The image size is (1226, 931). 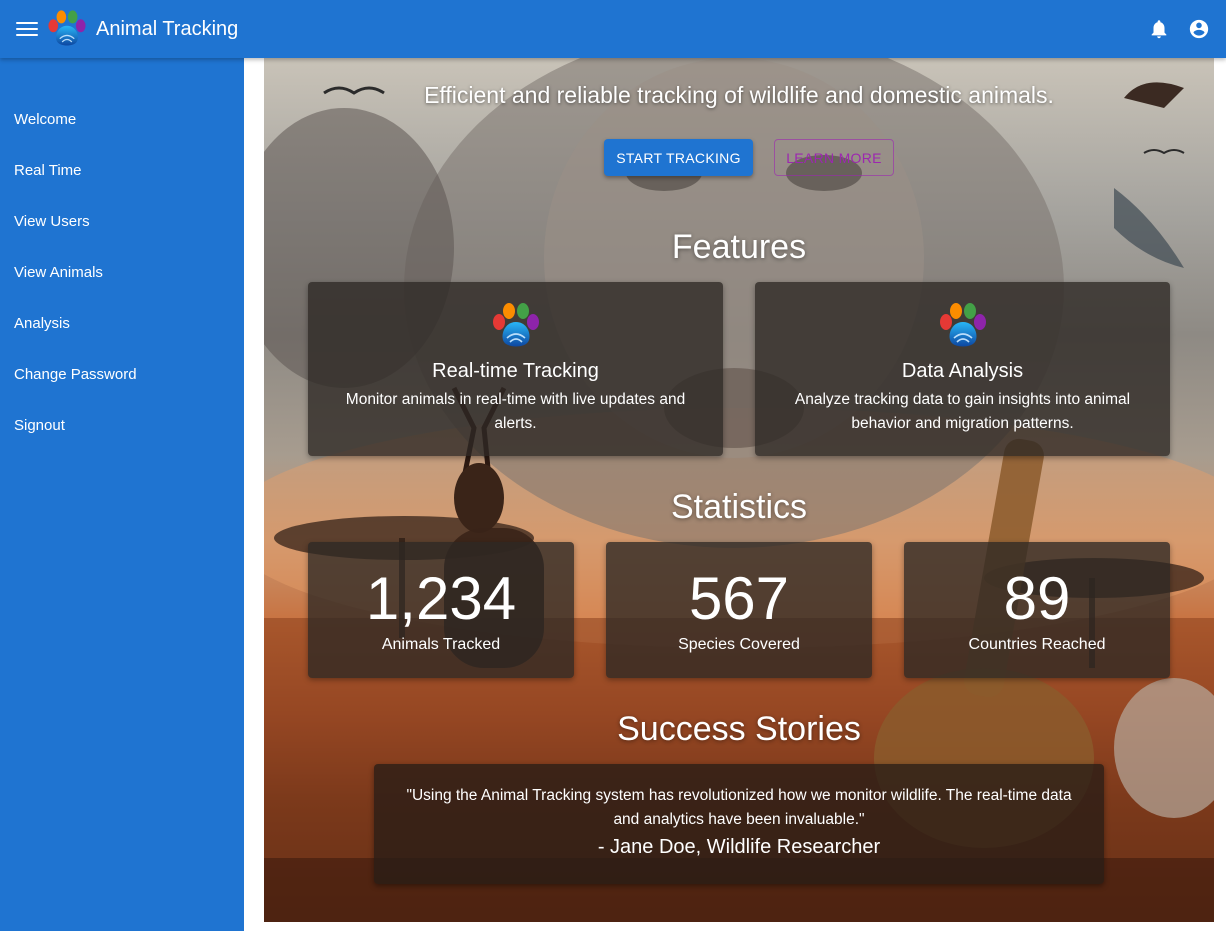 I want to click on menu-icon, so click(x=27, y=29).